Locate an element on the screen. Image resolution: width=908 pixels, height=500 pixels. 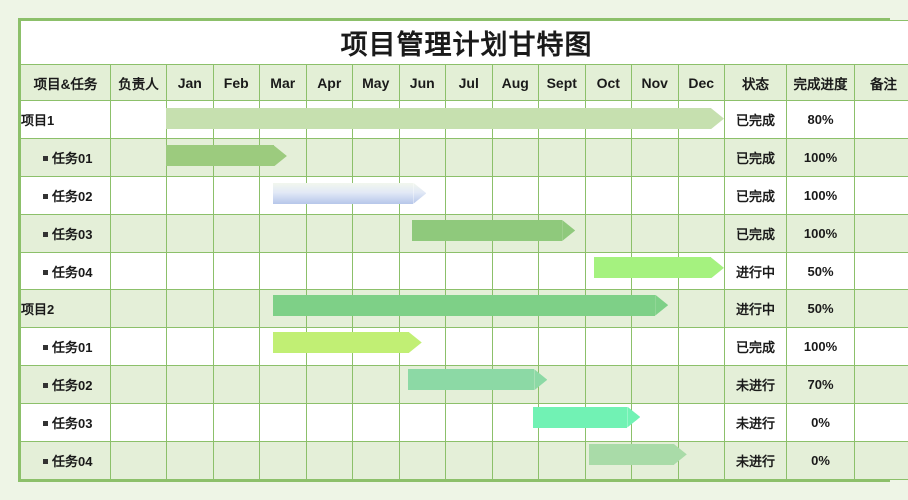
table-row: 任务02 未进行 70% is located at coordinates (464, 385).